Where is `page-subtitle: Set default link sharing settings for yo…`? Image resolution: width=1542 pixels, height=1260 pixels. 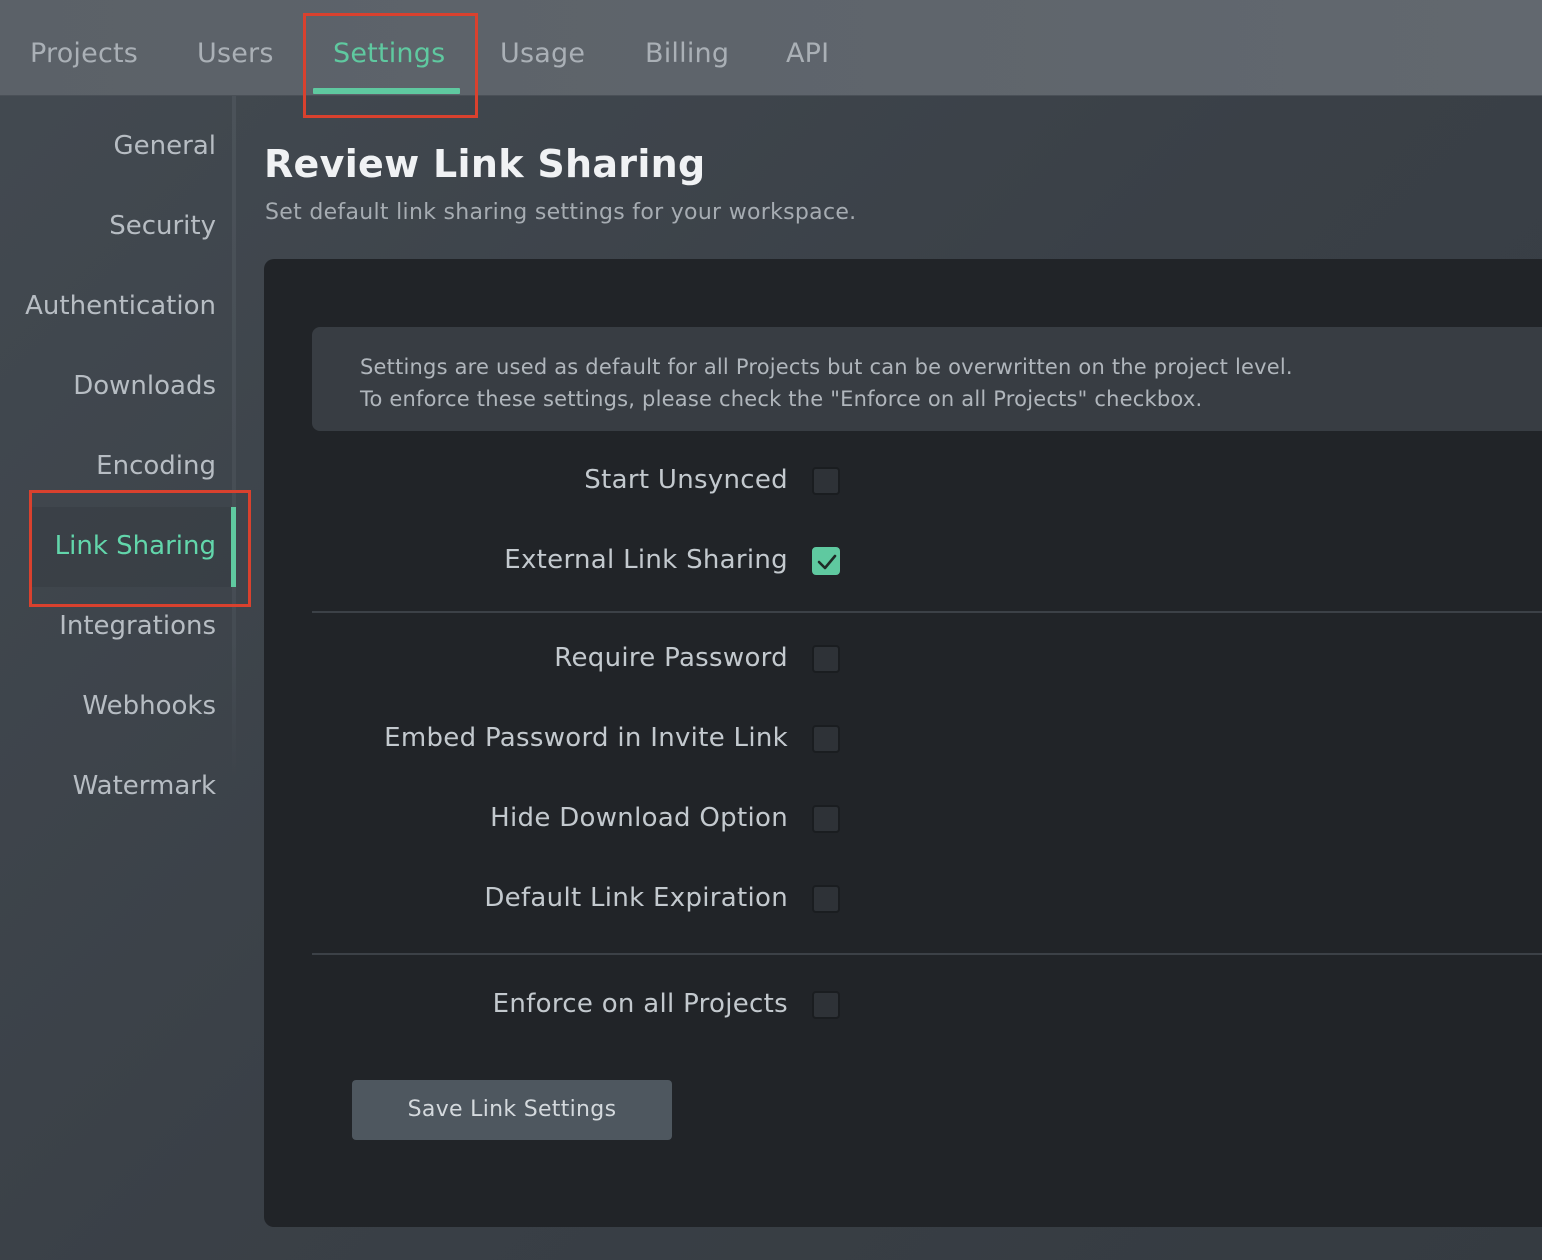
page-subtitle: Set default link sharing settings for yo… is located at coordinates (561, 212).